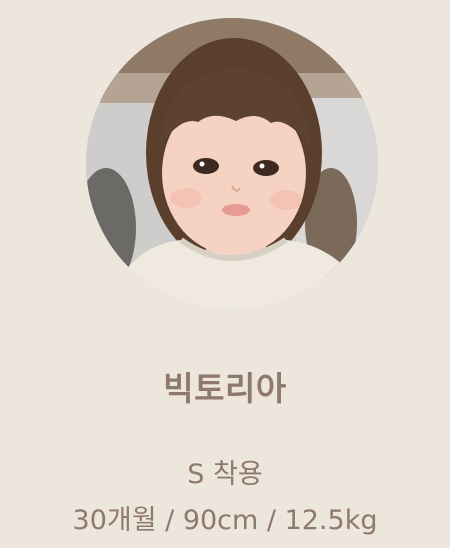  Describe the element at coordinates (225, 388) in the screenshot. I see `model-name: 빅토리아` at that location.